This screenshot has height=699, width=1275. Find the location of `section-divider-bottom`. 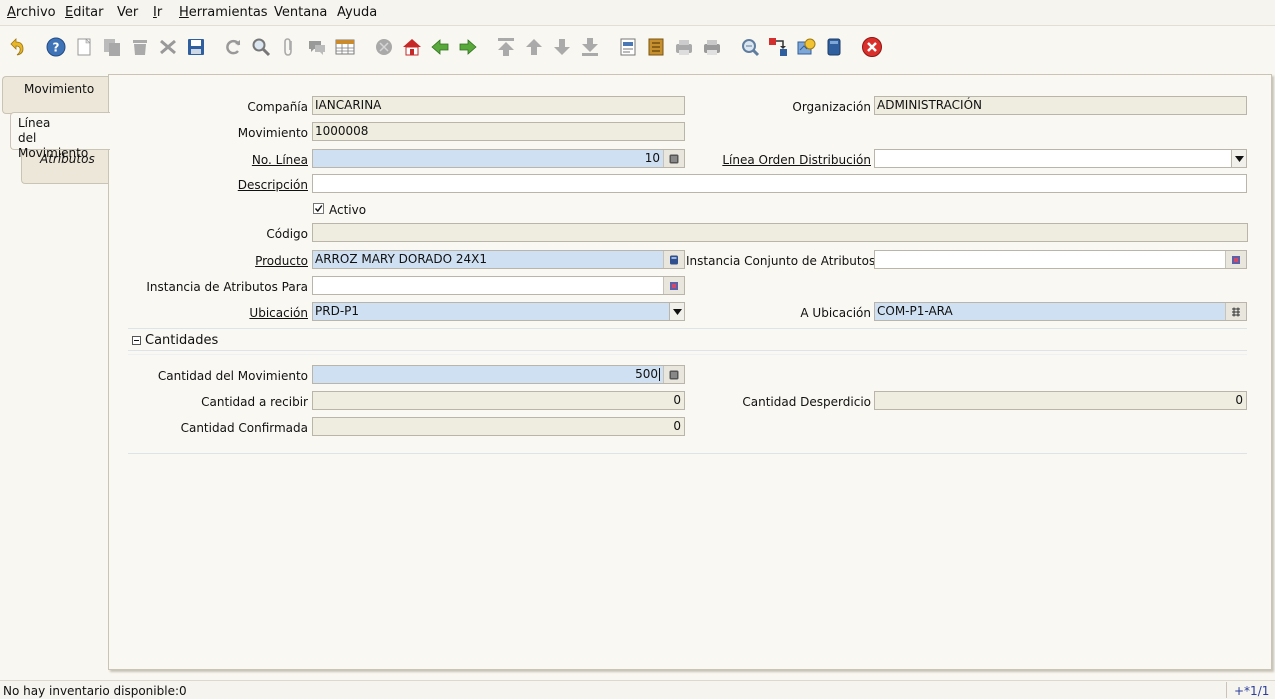

section-divider-bottom is located at coordinates (687, 453).